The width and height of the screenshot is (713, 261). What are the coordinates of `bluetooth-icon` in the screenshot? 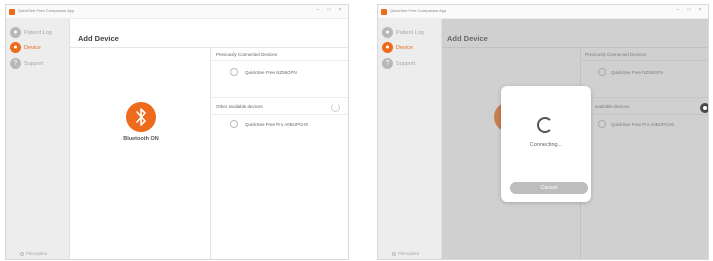 It's located at (141, 117).